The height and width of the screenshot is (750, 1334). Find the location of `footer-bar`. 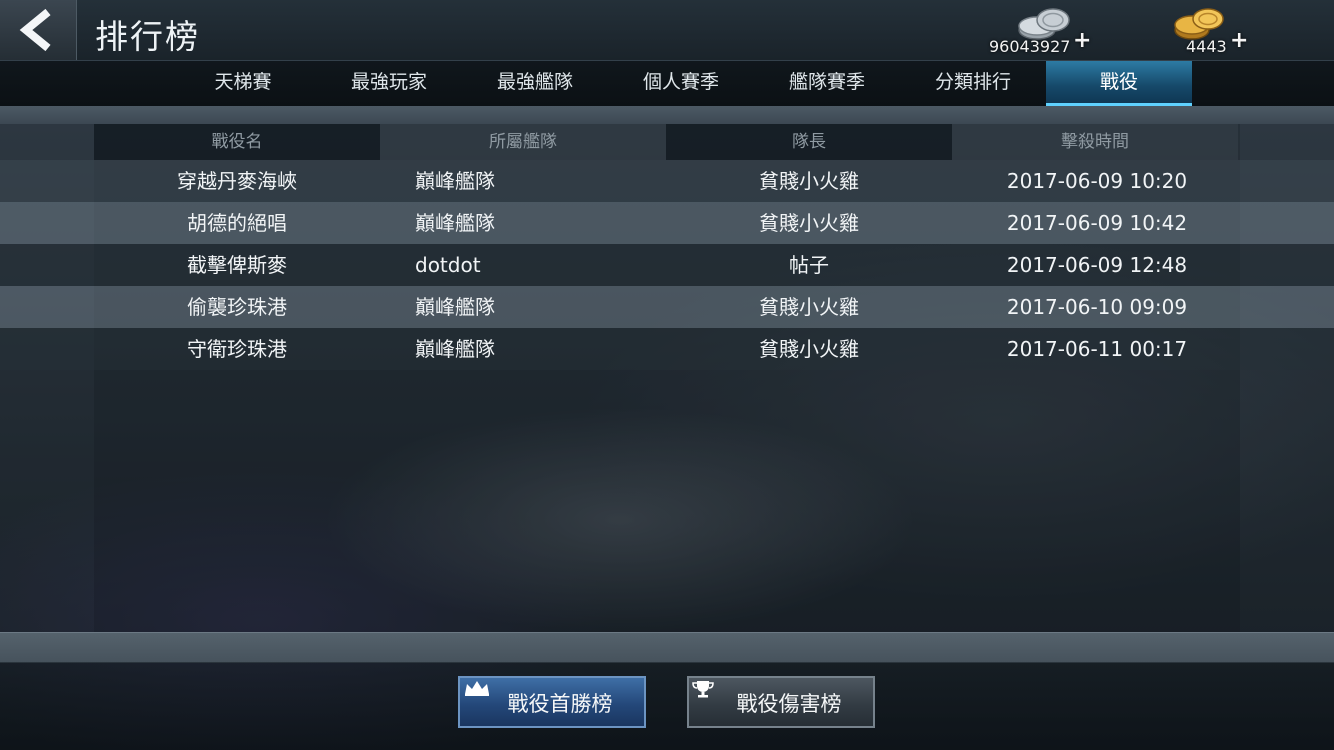

footer-bar is located at coordinates (667, 706).